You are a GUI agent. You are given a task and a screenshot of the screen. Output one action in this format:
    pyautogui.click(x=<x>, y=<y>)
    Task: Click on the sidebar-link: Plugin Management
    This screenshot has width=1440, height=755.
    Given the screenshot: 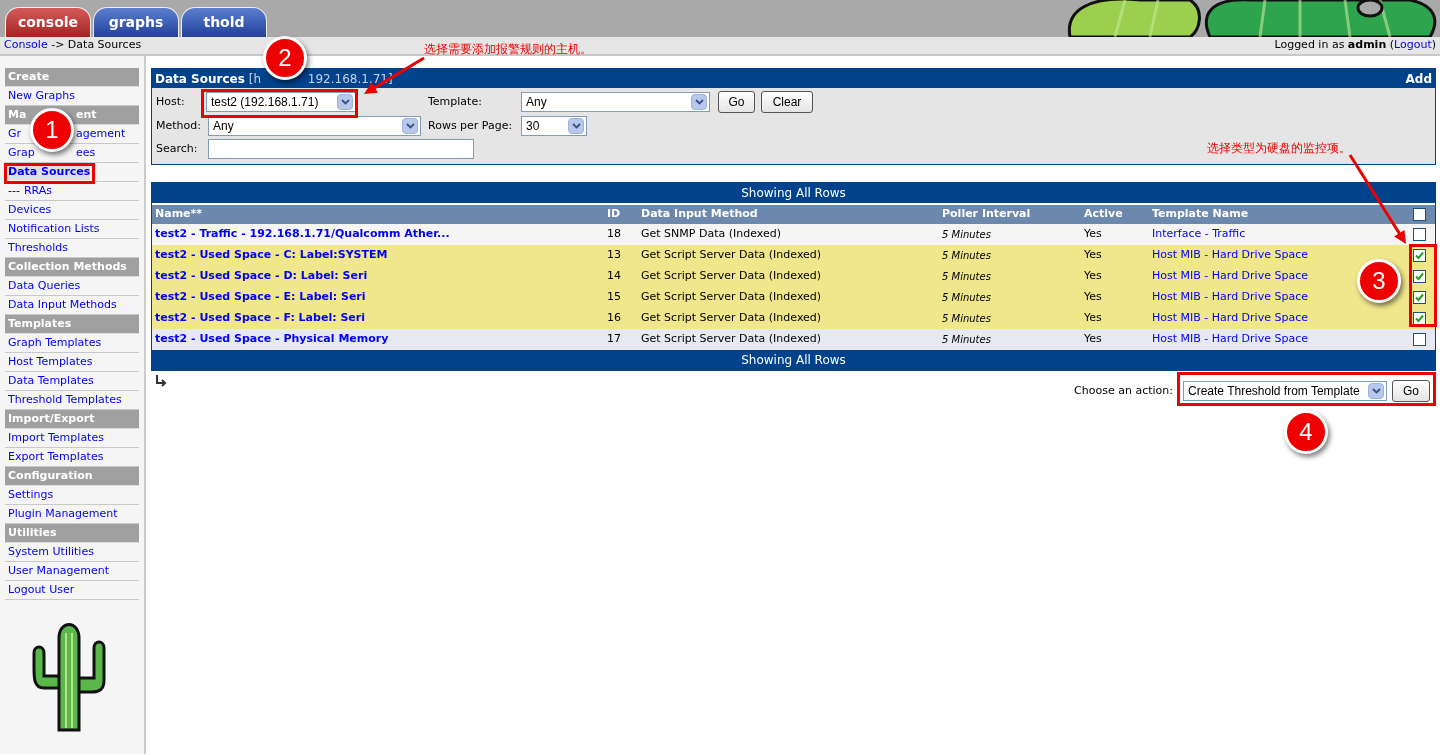 What is the action you would take?
    pyautogui.click(x=63, y=514)
    